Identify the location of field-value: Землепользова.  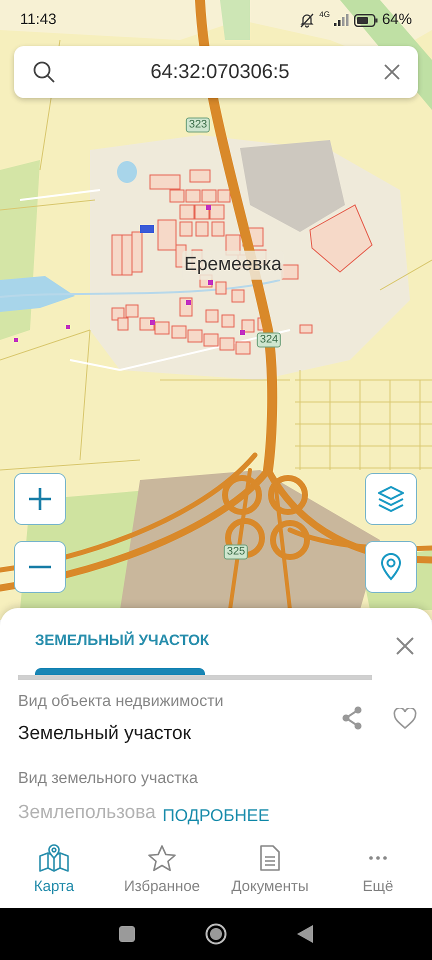
(87, 813).